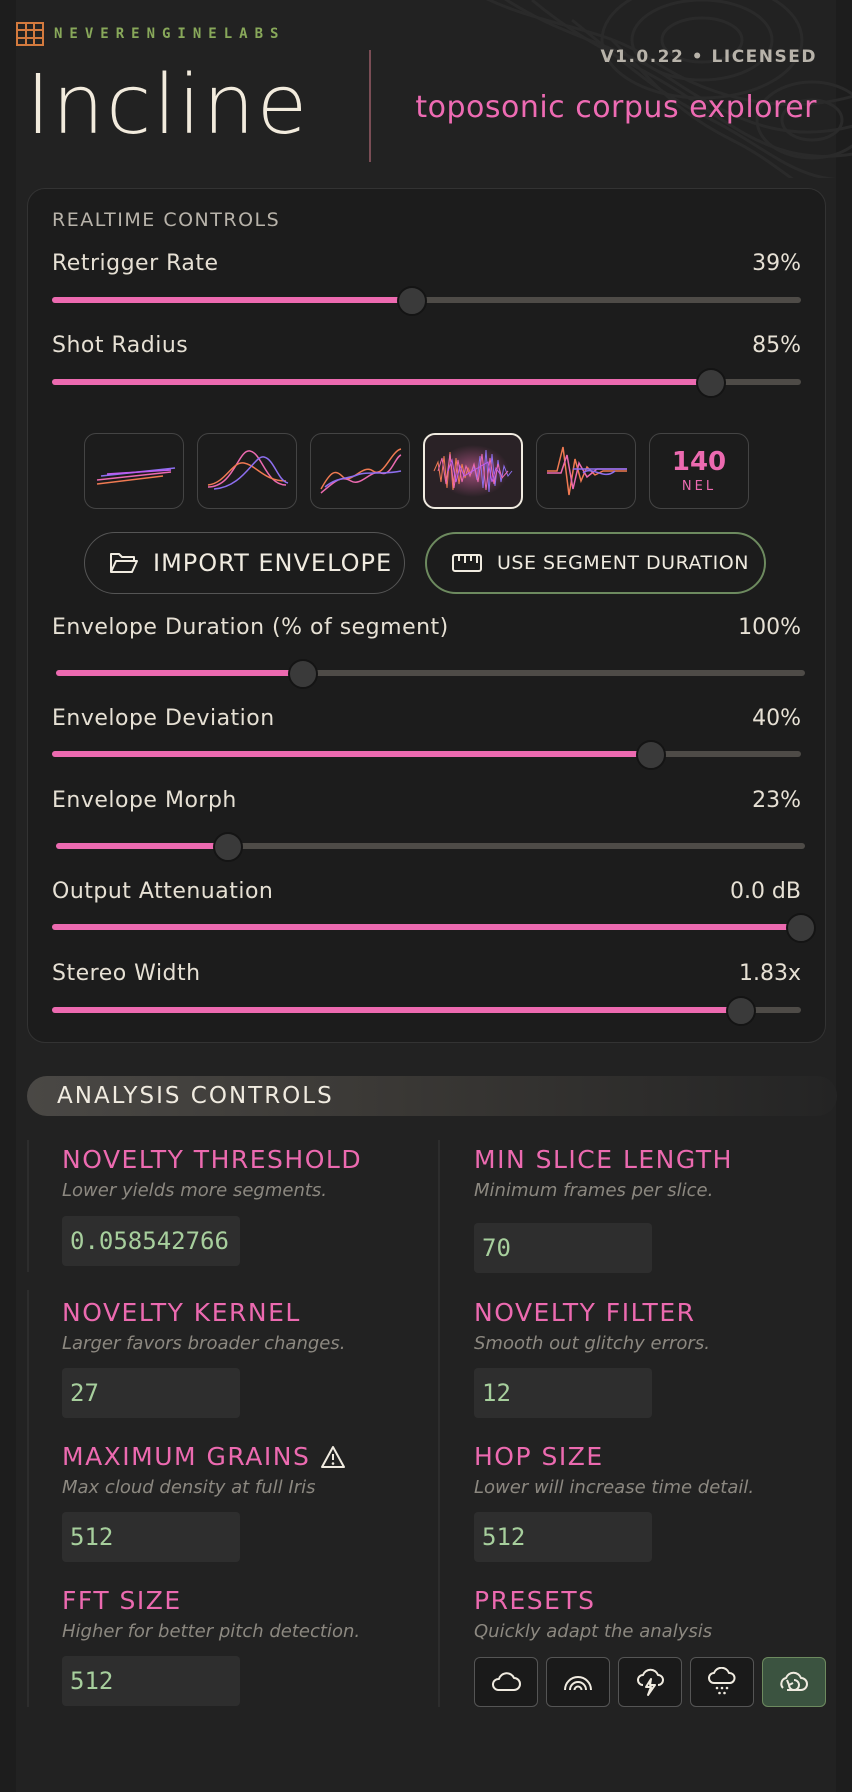  I want to click on envelope-shape-selector: 140 NEL, so click(416, 471).